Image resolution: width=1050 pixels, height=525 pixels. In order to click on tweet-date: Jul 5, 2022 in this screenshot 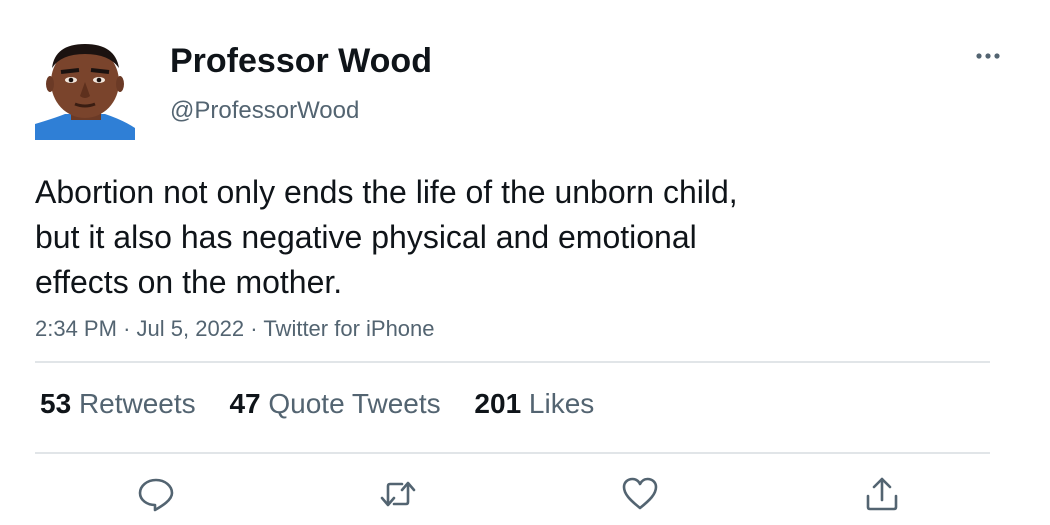, I will do `click(191, 328)`.